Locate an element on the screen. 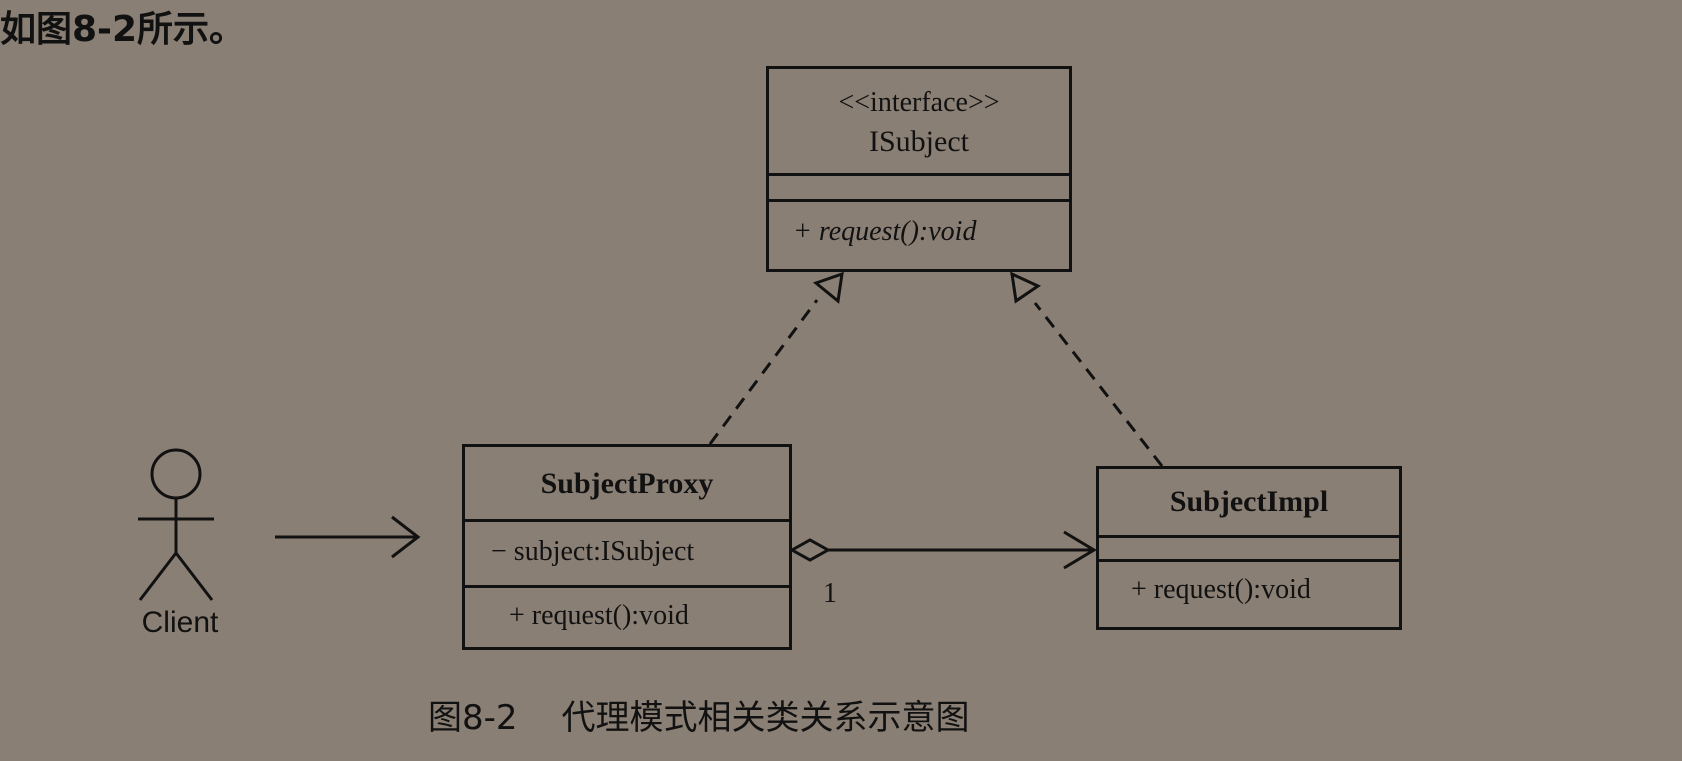  aggregation-multiplicity: 1 is located at coordinates (830, 593).